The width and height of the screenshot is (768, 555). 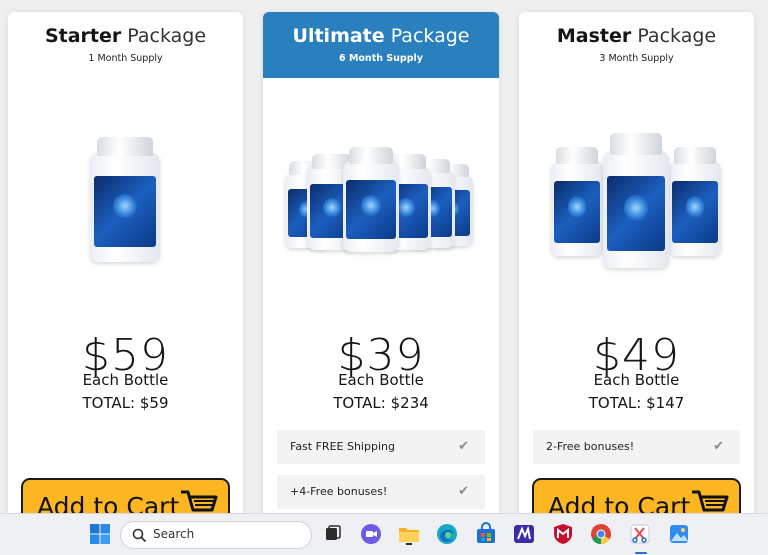 I want to click on windows-start-icon, so click(x=101, y=535).